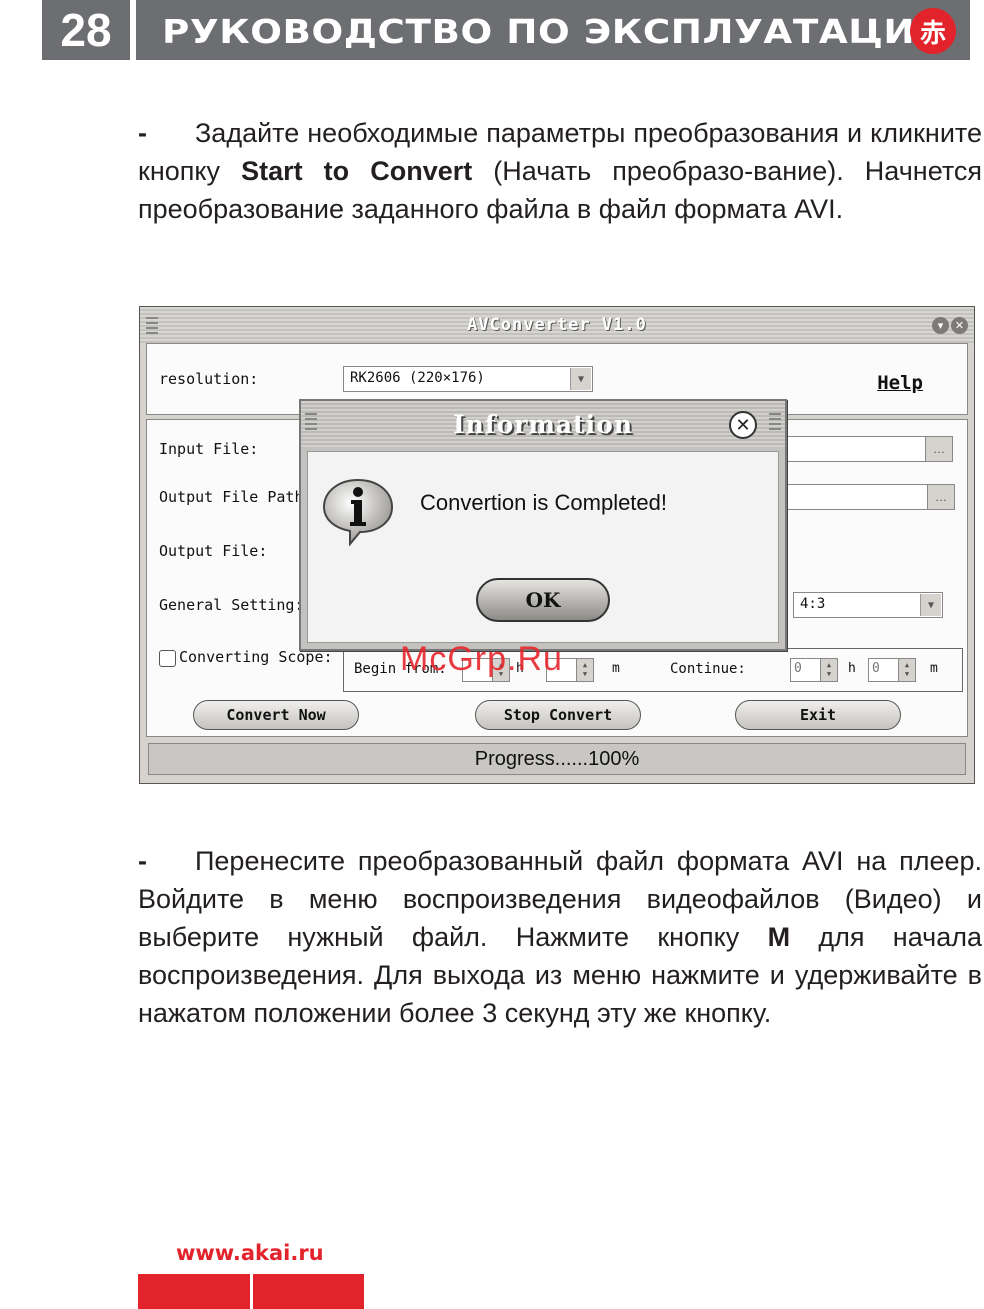 The image size is (984, 1309). What do you see at coordinates (868, 605) in the screenshot?
I see `aspect-select: 4:3 ▼` at bounding box center [868, 605].